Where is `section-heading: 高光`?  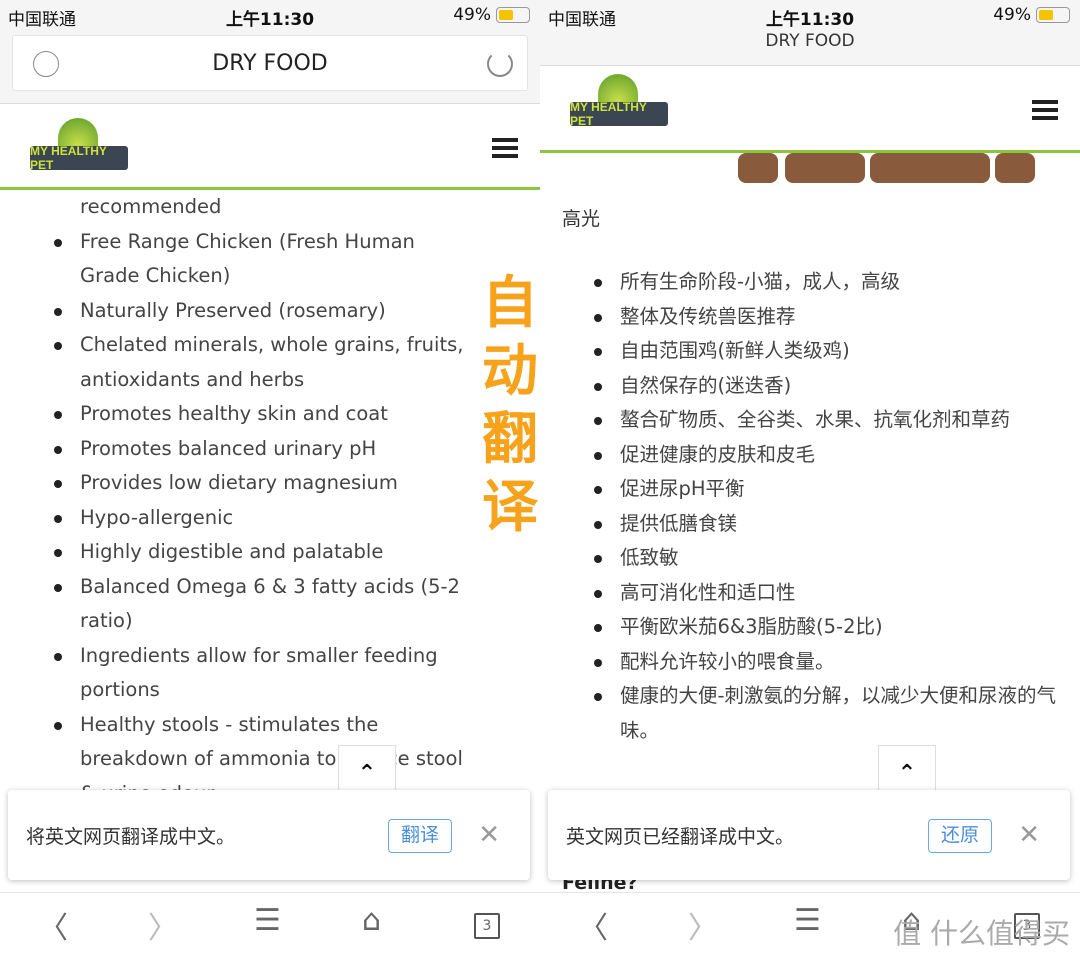 section-heading: 高光 is located at coordinates (581, 219).